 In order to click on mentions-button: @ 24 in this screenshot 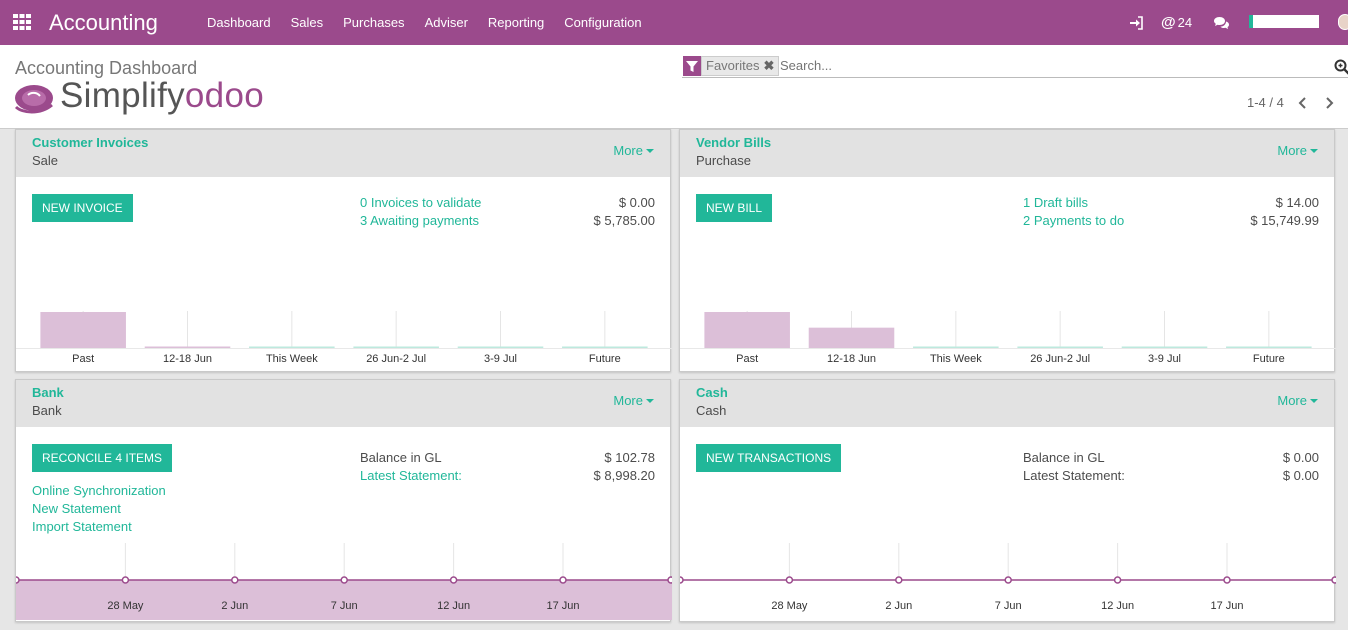, I will do `click(1176, 22)`.